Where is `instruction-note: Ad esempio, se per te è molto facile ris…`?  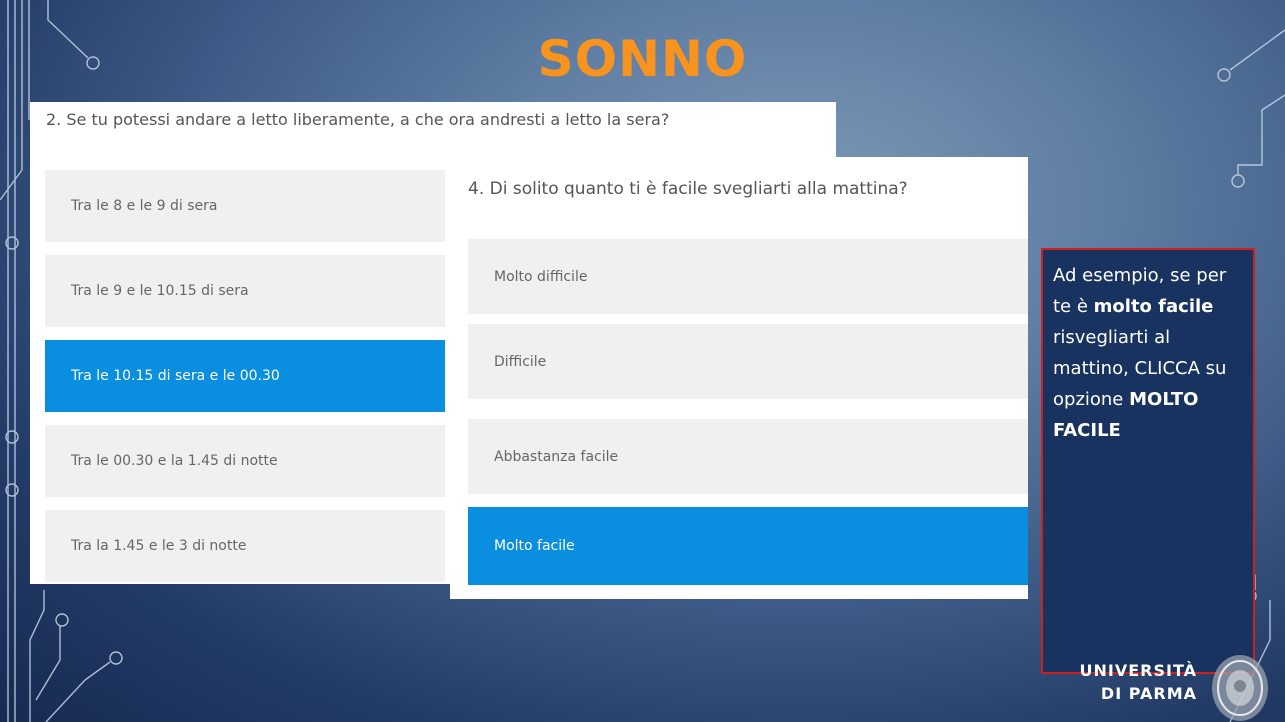 instruction-note: Ad esempio, se per te è molto facile ris… is located at coordinates (1148, 461).